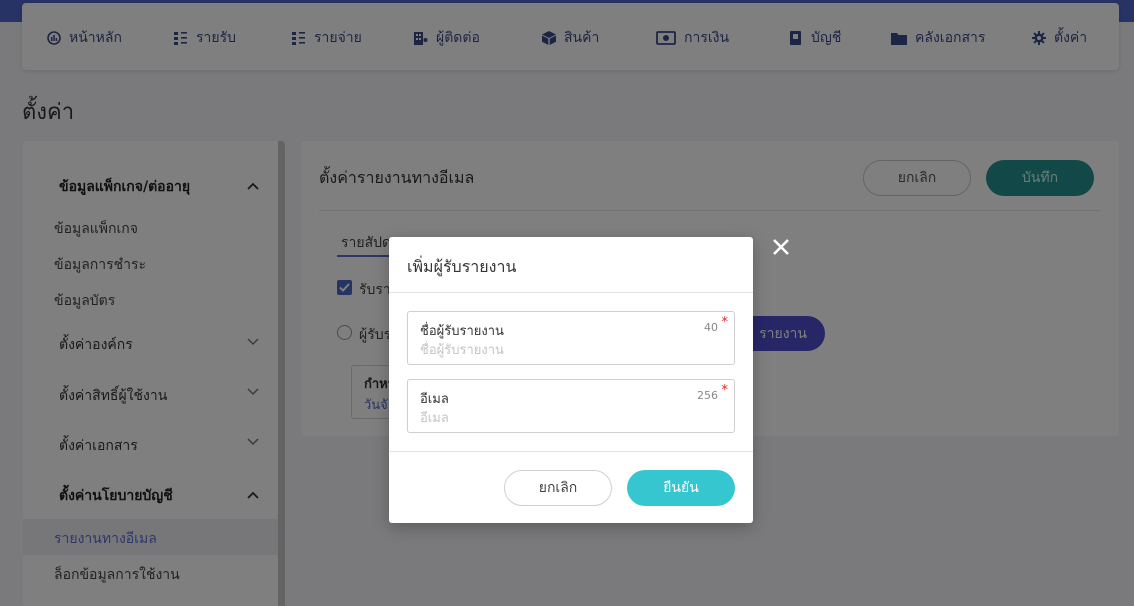 This screenshot has width=1134, height=606. Describe the element at coordinates (434, 399) in the screenshot. I see `field-label: อีเมล` at that location.